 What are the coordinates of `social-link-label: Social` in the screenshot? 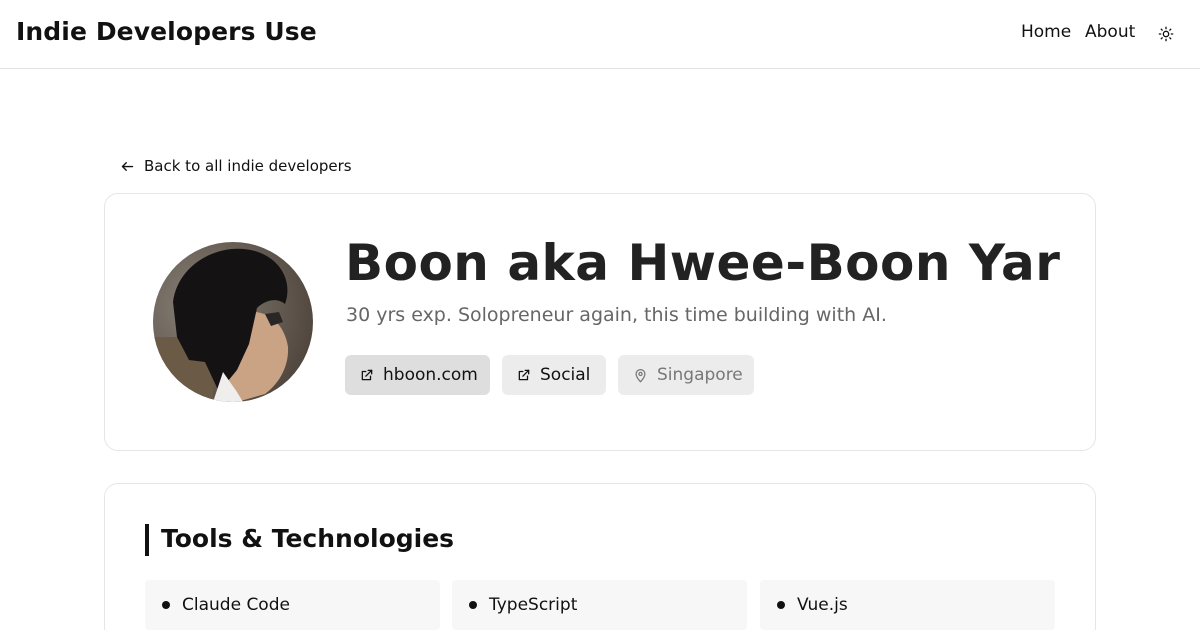 It's located at (565, 375).